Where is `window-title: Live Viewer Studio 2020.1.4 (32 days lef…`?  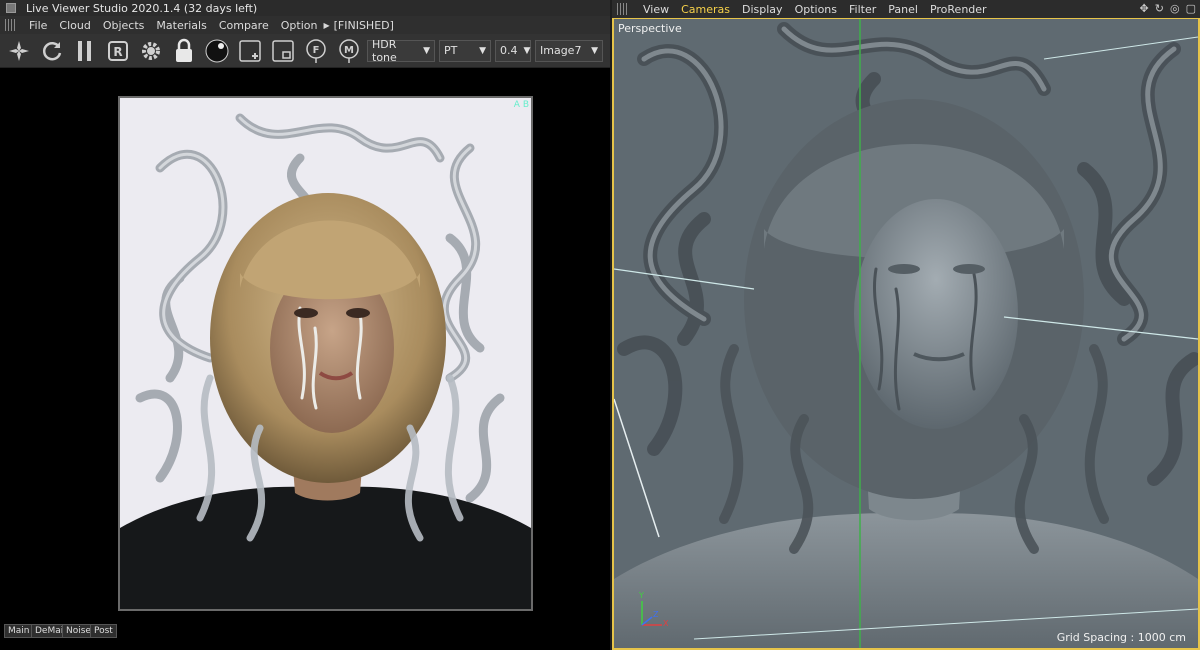
window-title: Live Viewer Studio 2020.1.4 (32 days lef… is located at coordinates (142, 8).